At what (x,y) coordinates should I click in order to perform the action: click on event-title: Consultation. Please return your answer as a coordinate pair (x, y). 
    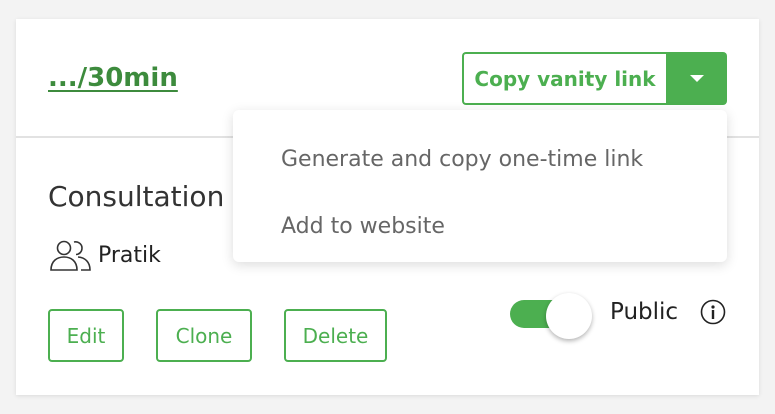
    Looking at the image, I should click on (136, 196).